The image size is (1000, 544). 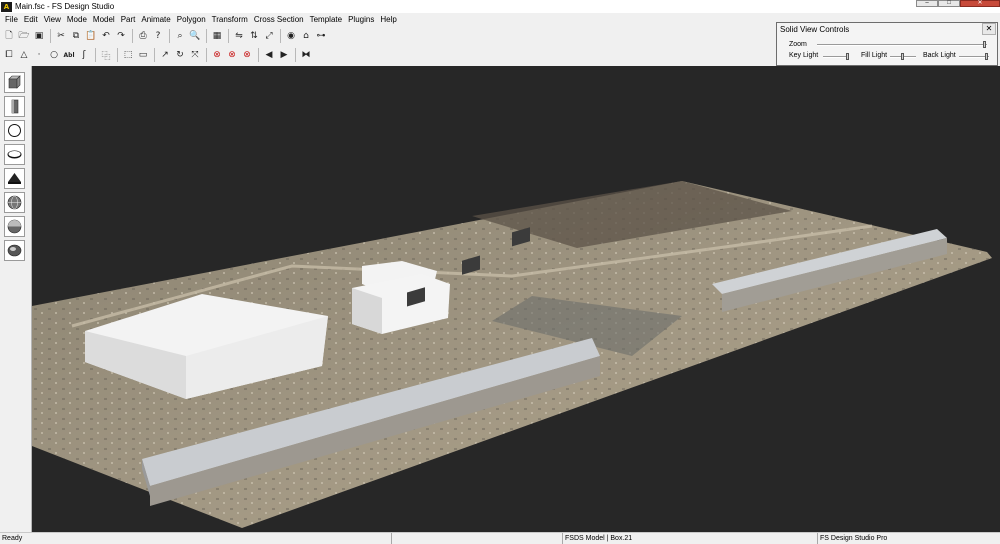 What do you see at coordinates (949, 3) in the screenshot?
I see `maximize-button: □` at bounding box center [949, 3].